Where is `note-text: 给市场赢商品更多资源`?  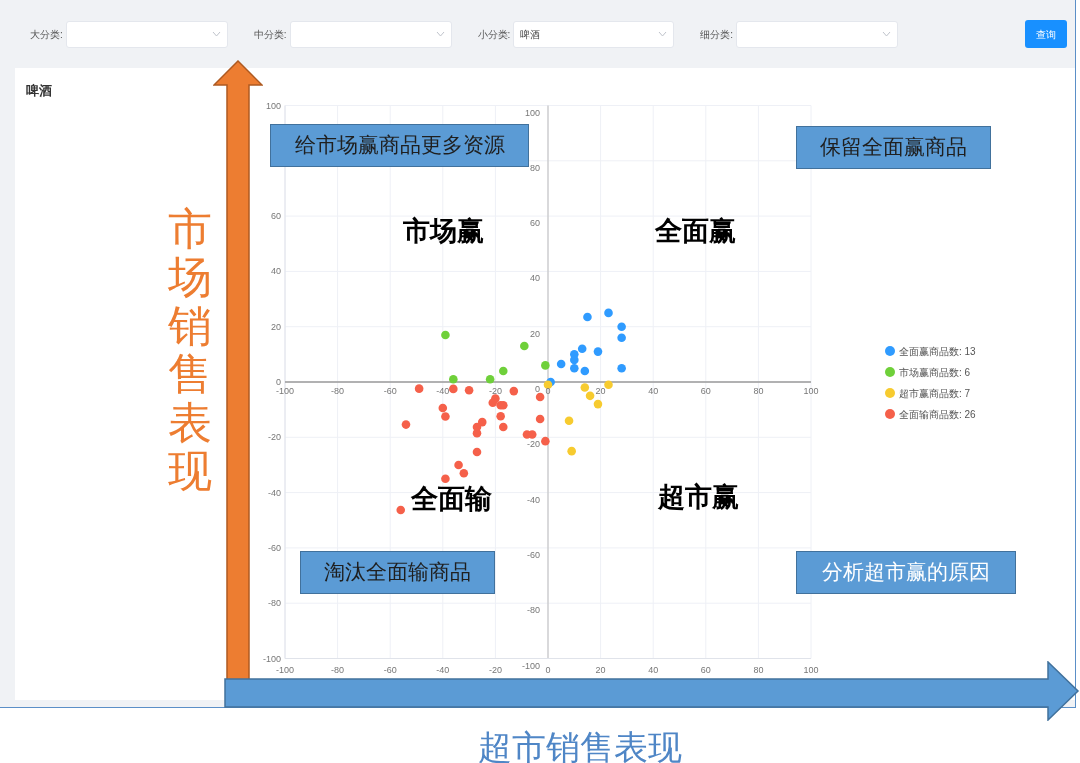
note-text: 给市场赢商品更多资源 is located at coordinates (399, 145).